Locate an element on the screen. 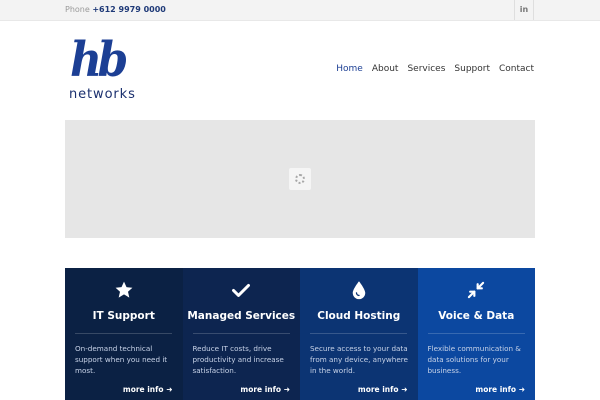 The image size is (600, 400). nav-support: Support is located at coordinates (472, 69).